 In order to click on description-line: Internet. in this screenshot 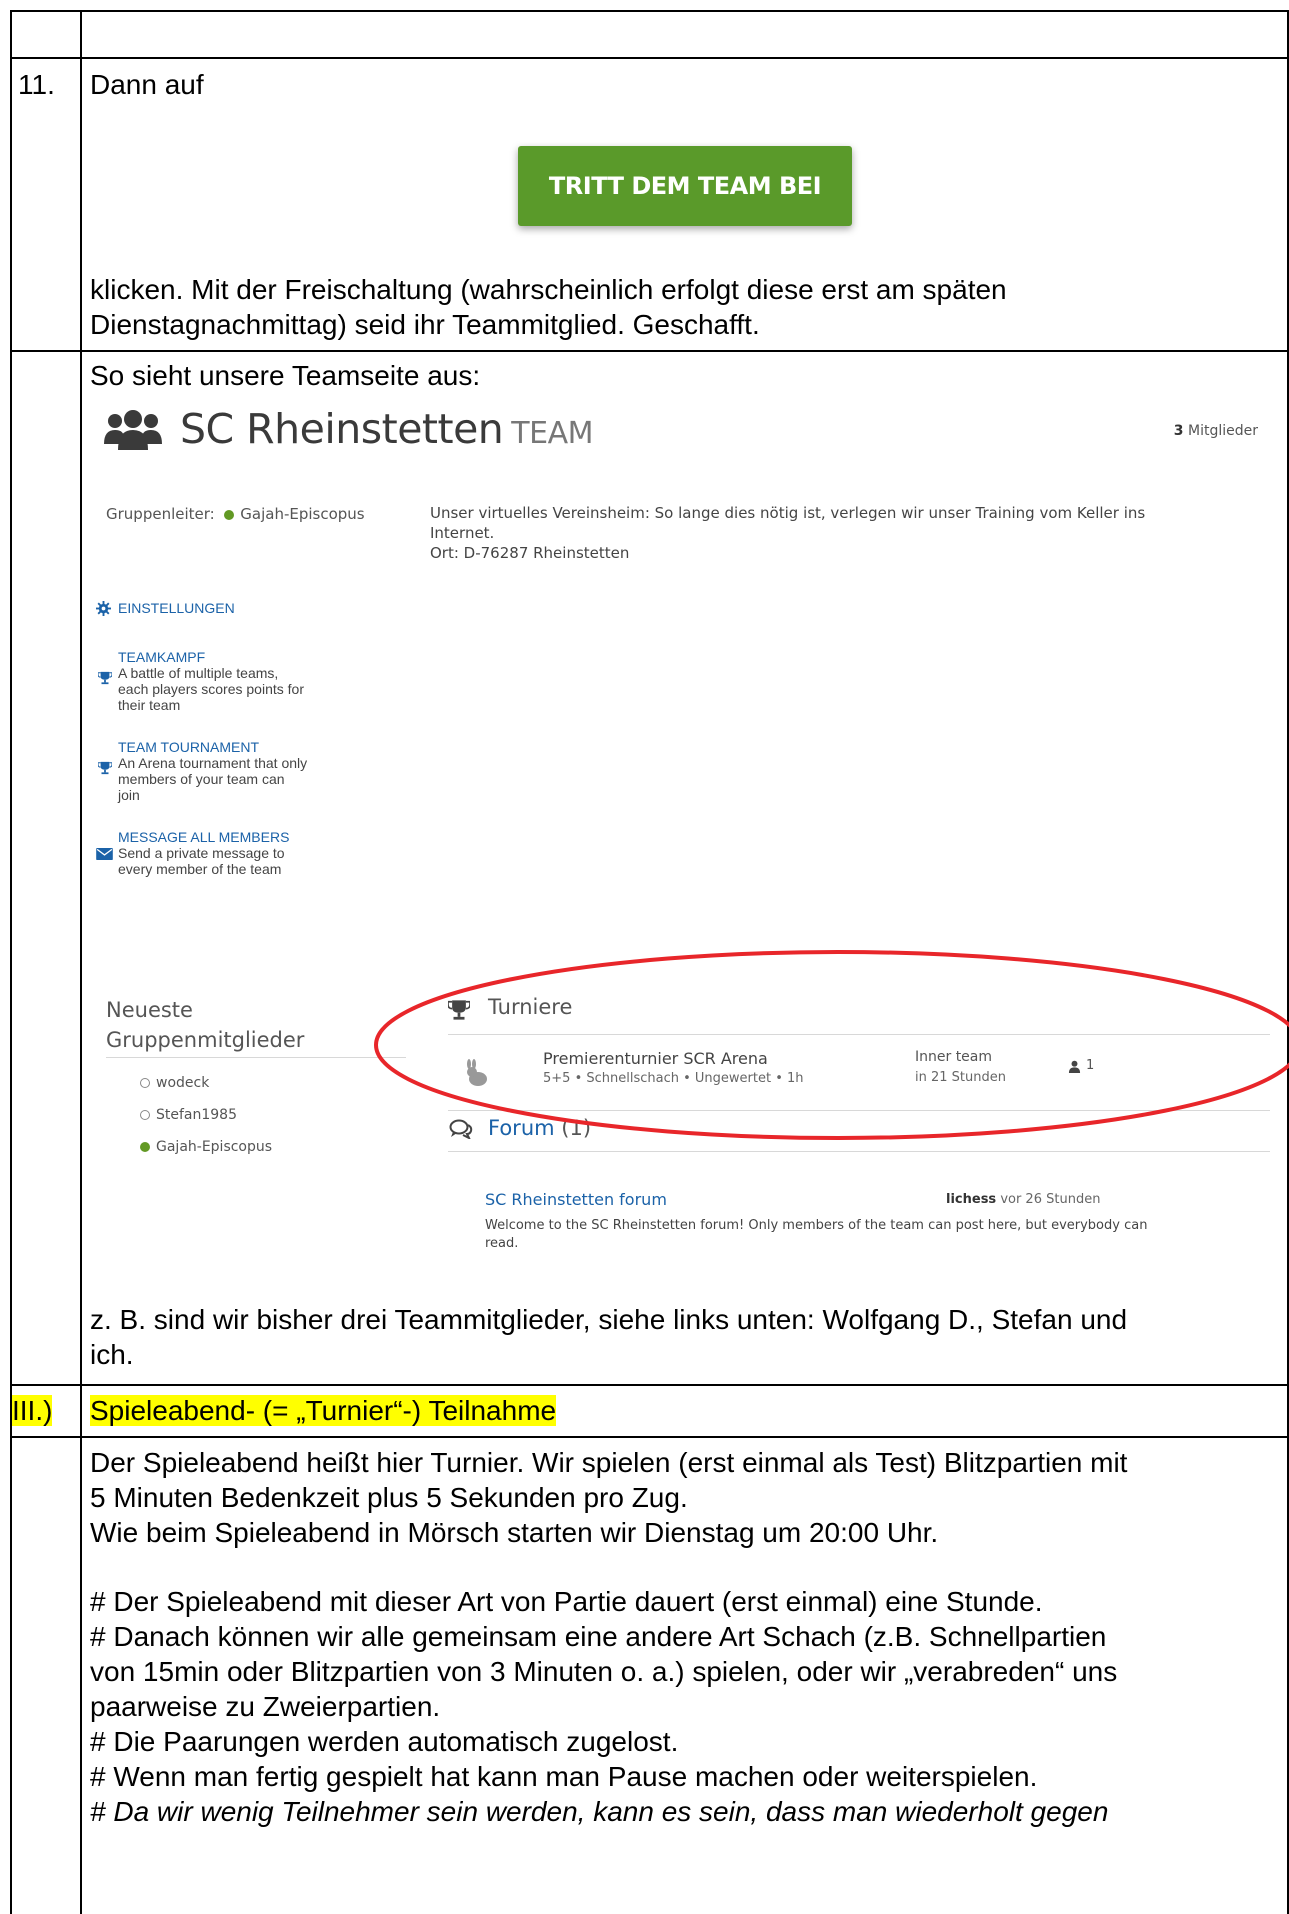, I will do `click(462, 533)`.